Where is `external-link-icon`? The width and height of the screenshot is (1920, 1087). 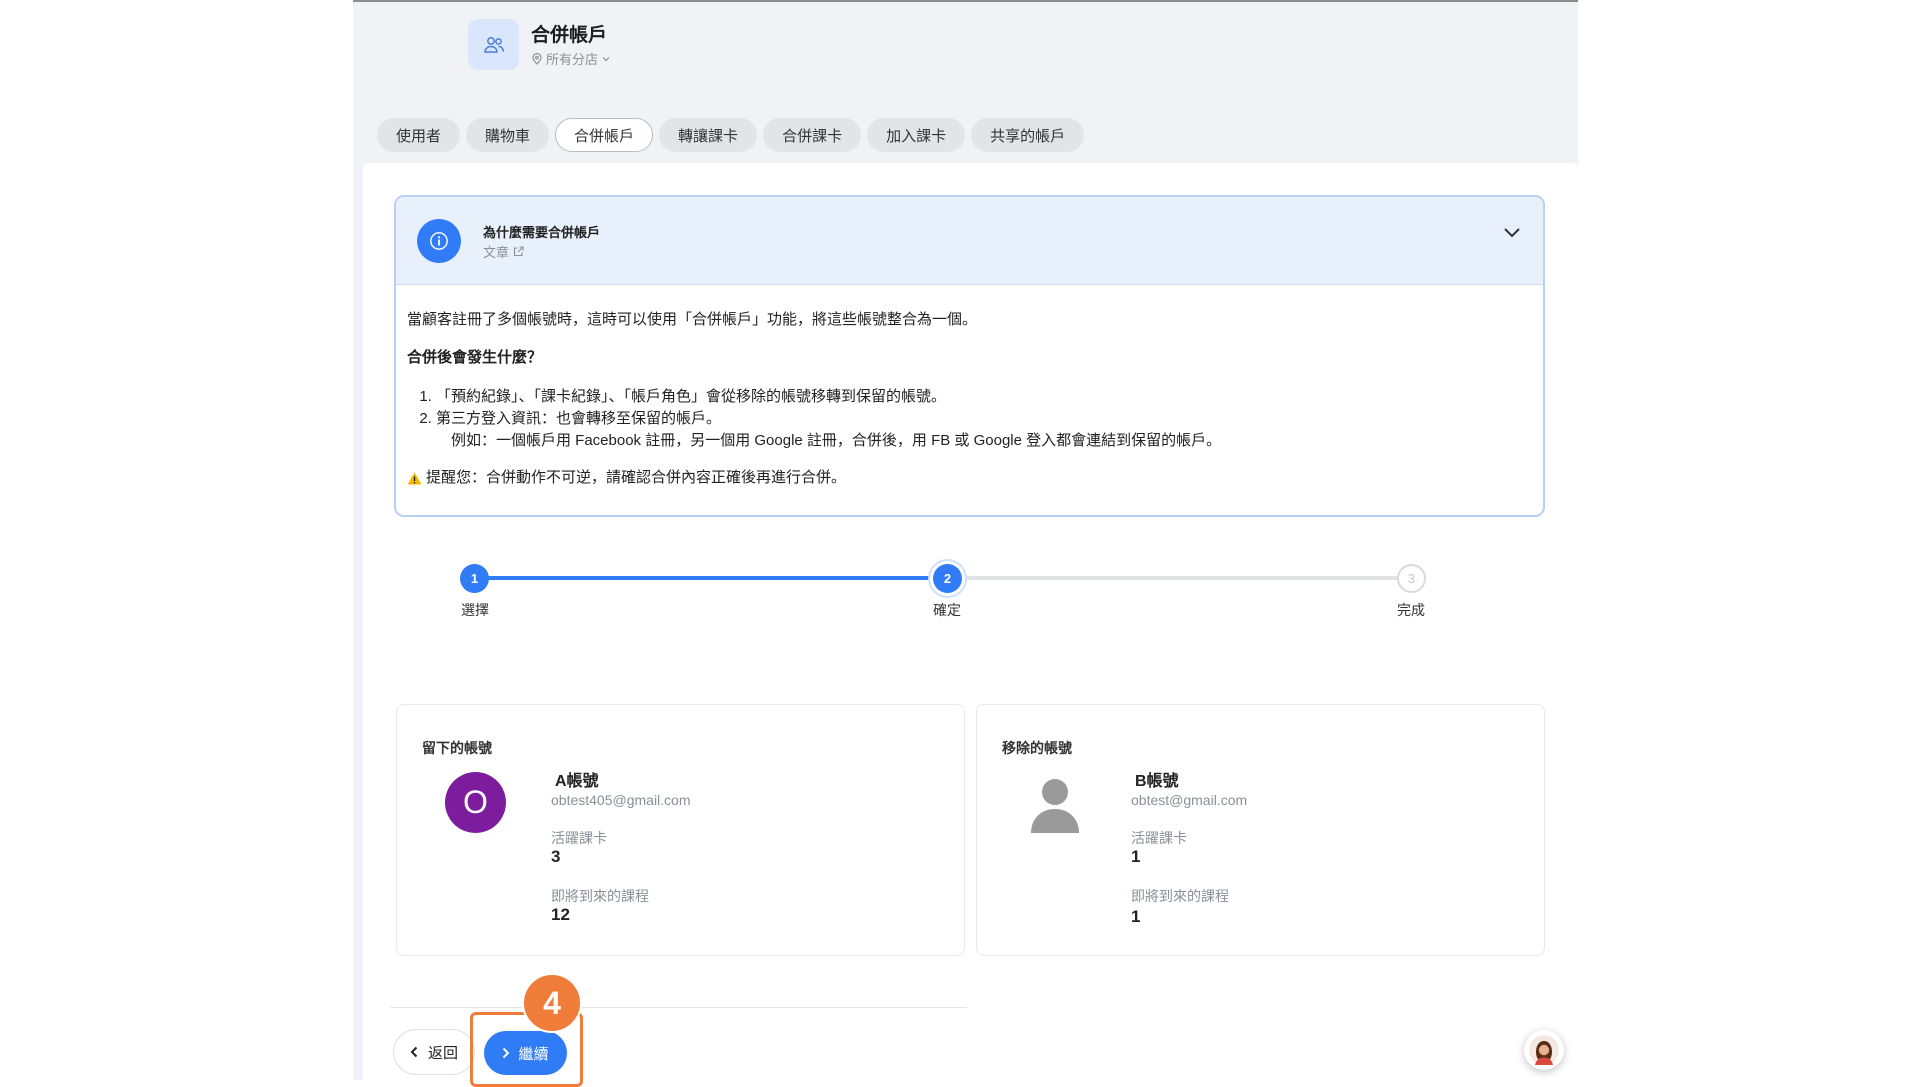 external-link-icon is located at coordinates (518, 251).